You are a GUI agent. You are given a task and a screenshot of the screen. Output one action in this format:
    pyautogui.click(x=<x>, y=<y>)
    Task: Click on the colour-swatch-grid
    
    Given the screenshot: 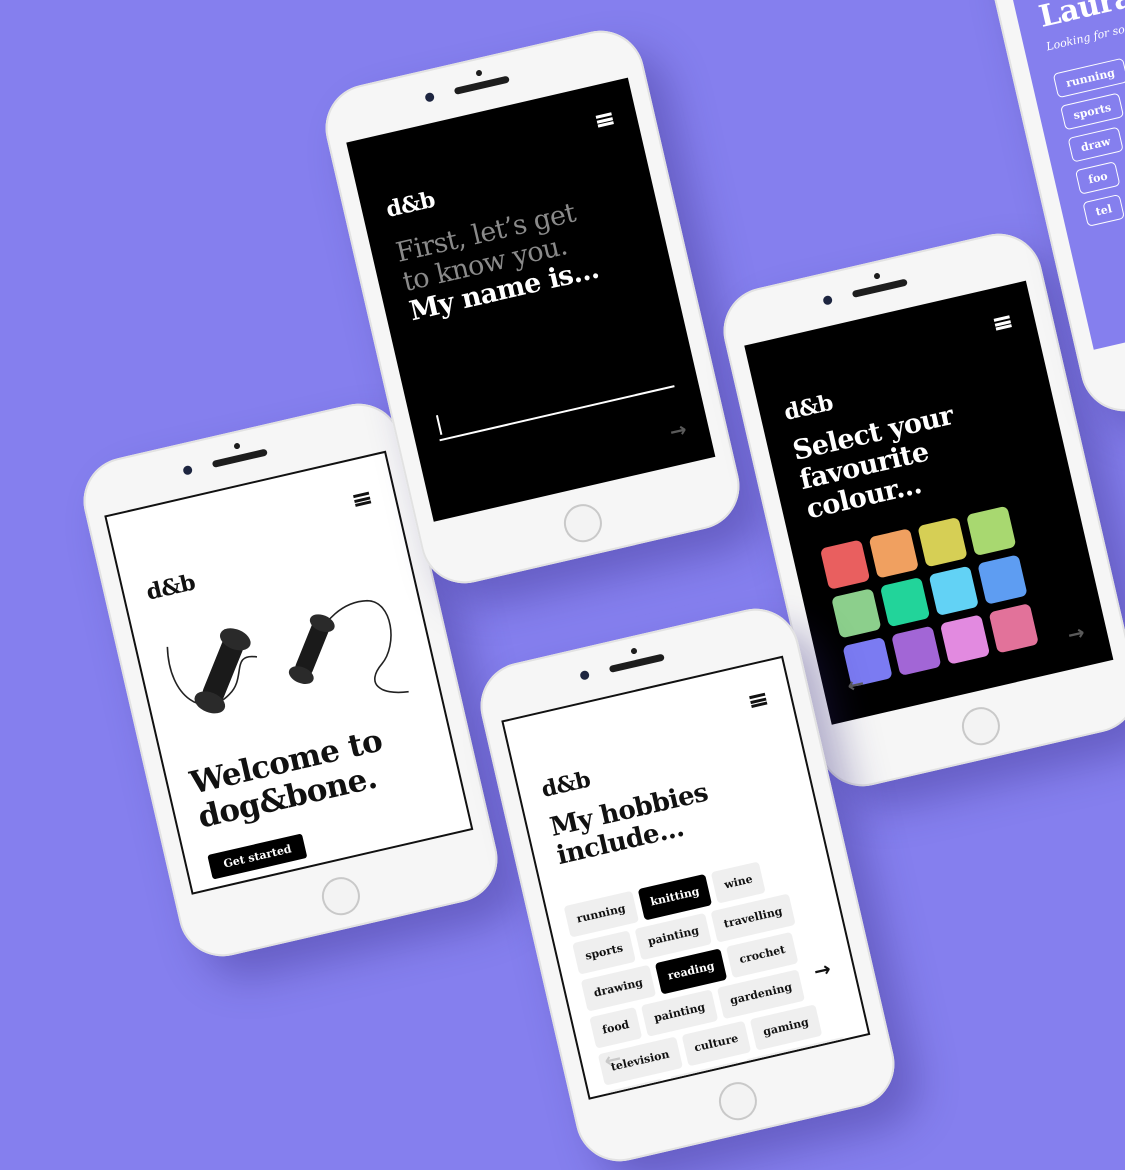 What is the action you would take?
    pyautogui.click(x=929, y=596)
    